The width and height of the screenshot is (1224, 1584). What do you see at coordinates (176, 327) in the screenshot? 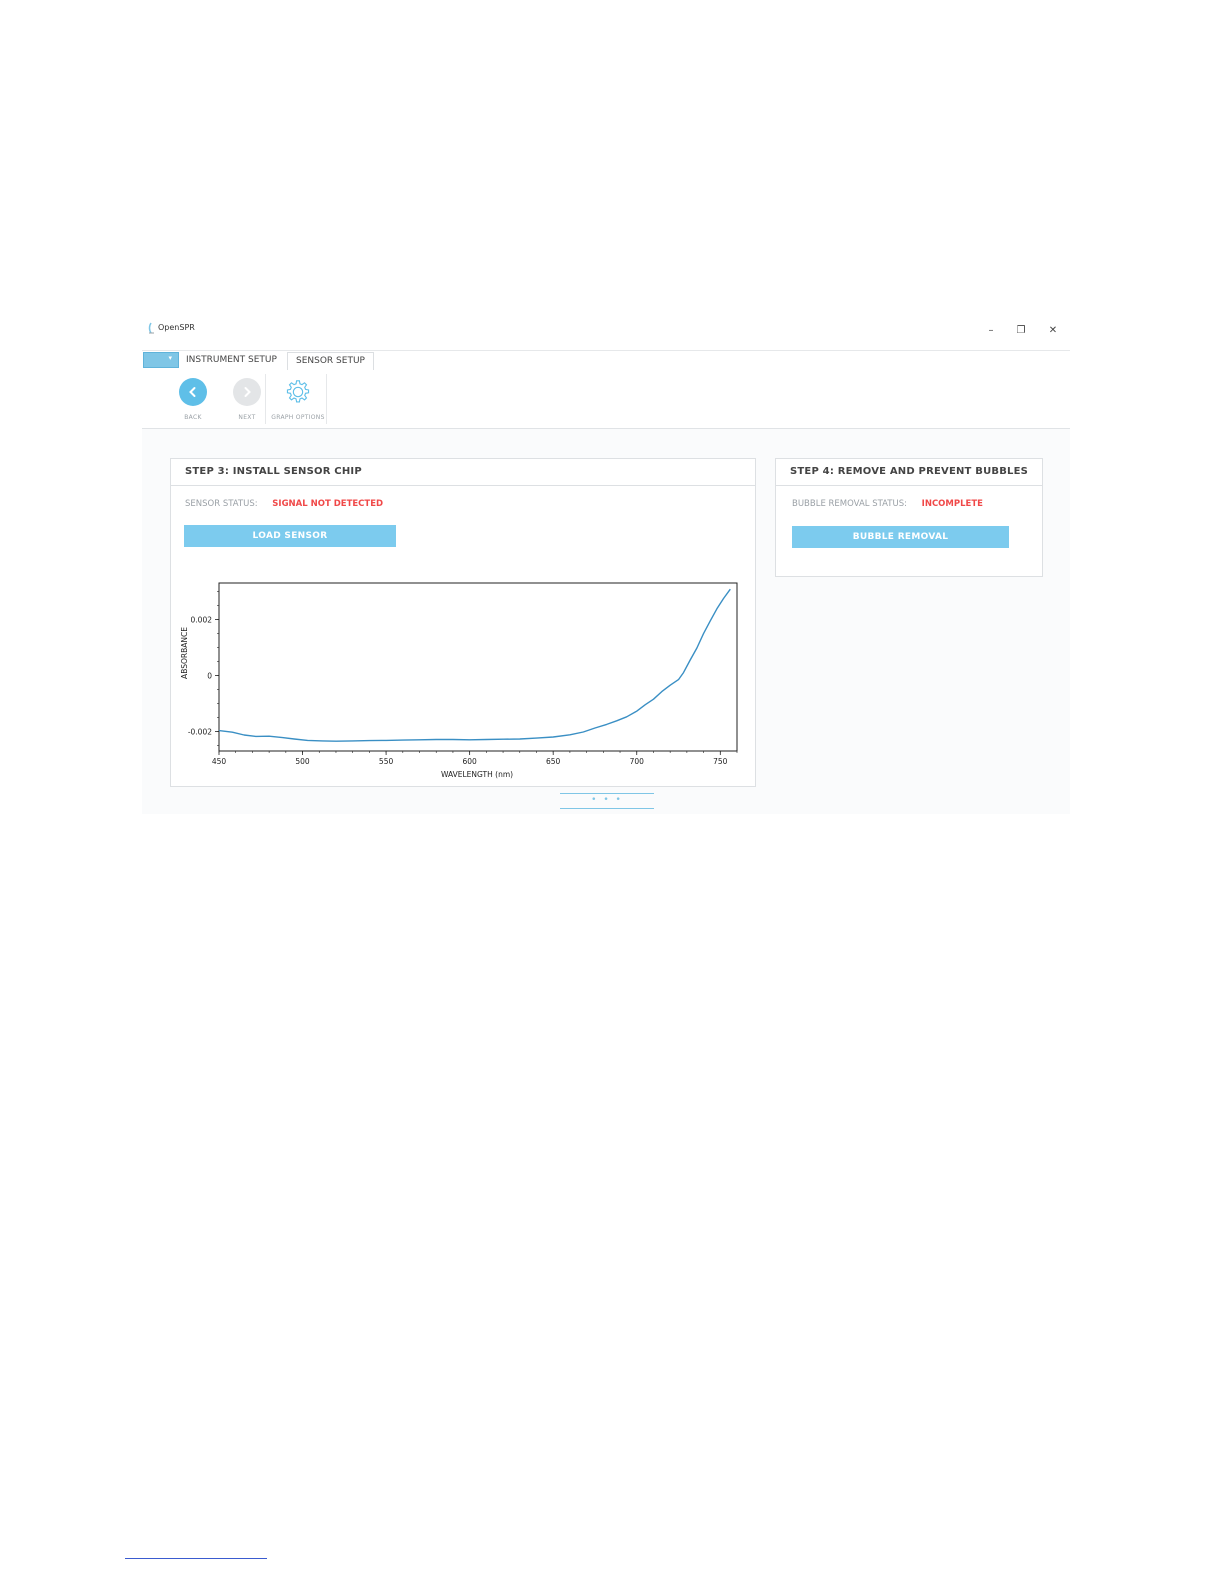
I see `app-title: OpenSPR` at bounding box center [176, 327].